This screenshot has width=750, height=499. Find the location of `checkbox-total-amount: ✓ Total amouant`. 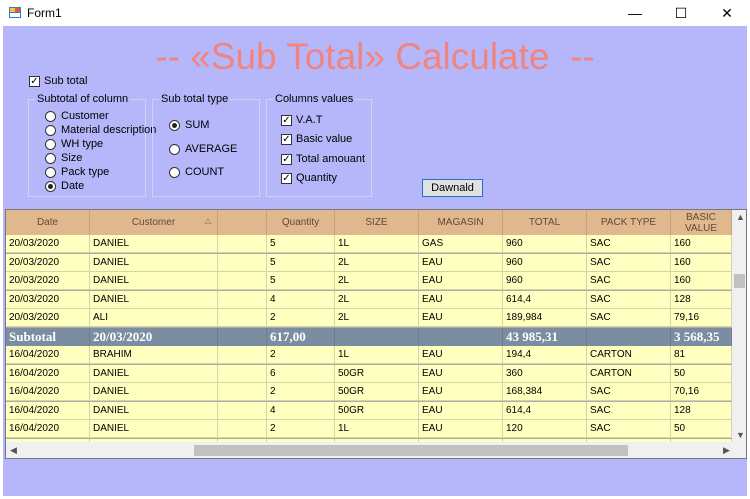

checkbox-total-amount: ✓ Total amouant is located at coordinates (323, 159).